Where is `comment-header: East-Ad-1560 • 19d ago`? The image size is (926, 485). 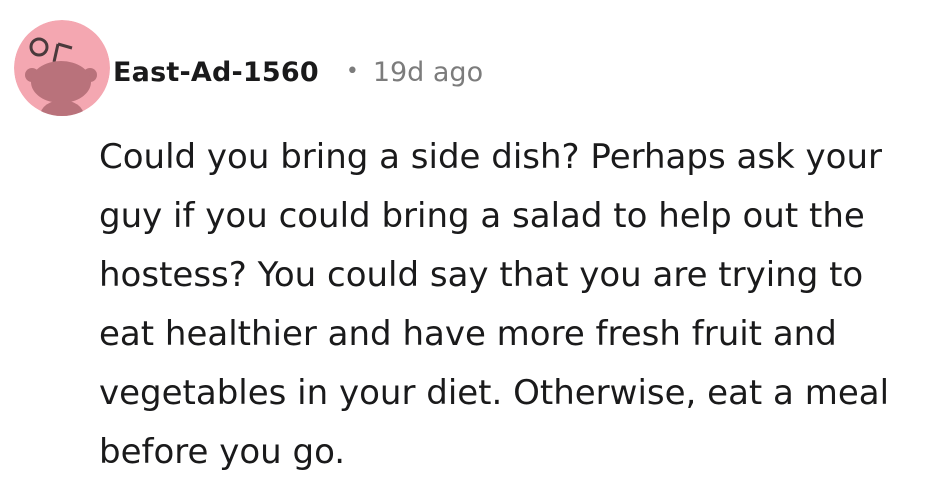
comment-header: East-Ad-1560 • 19d ago is located at coordinates (298, 72).